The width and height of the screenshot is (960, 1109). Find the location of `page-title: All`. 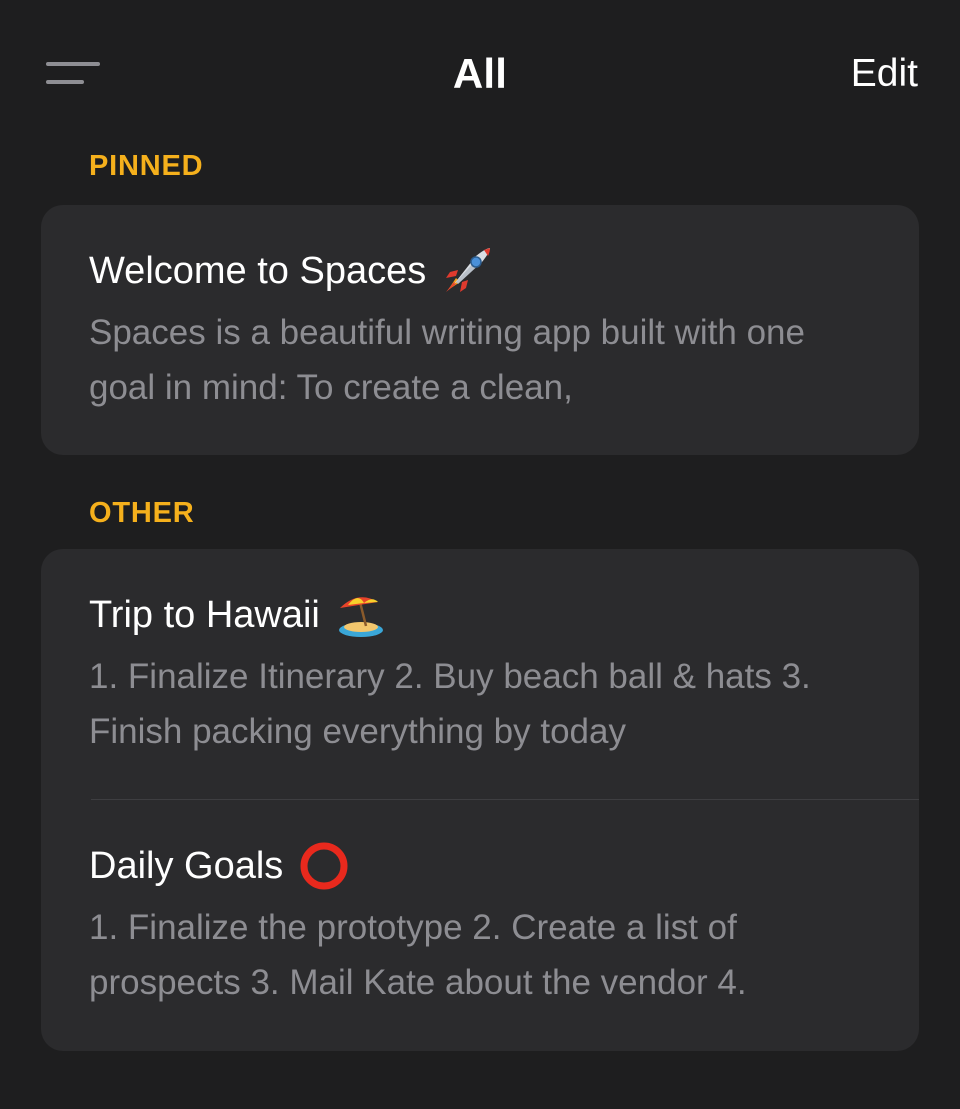

page-title: All is located at coordinates (480, 73).